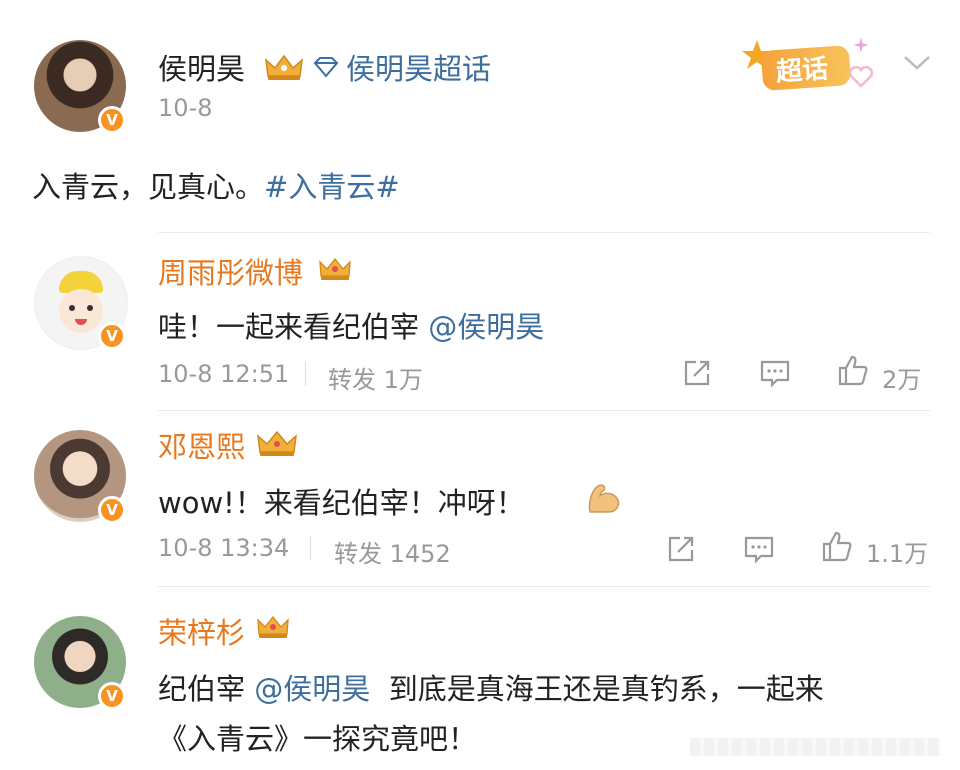 The height and width of the screenshot is (770, 960). What do you see at coordinates (604, 498) in the screenshot?
I see `flexed-bicep-icon` at bounding box center [604, 498].